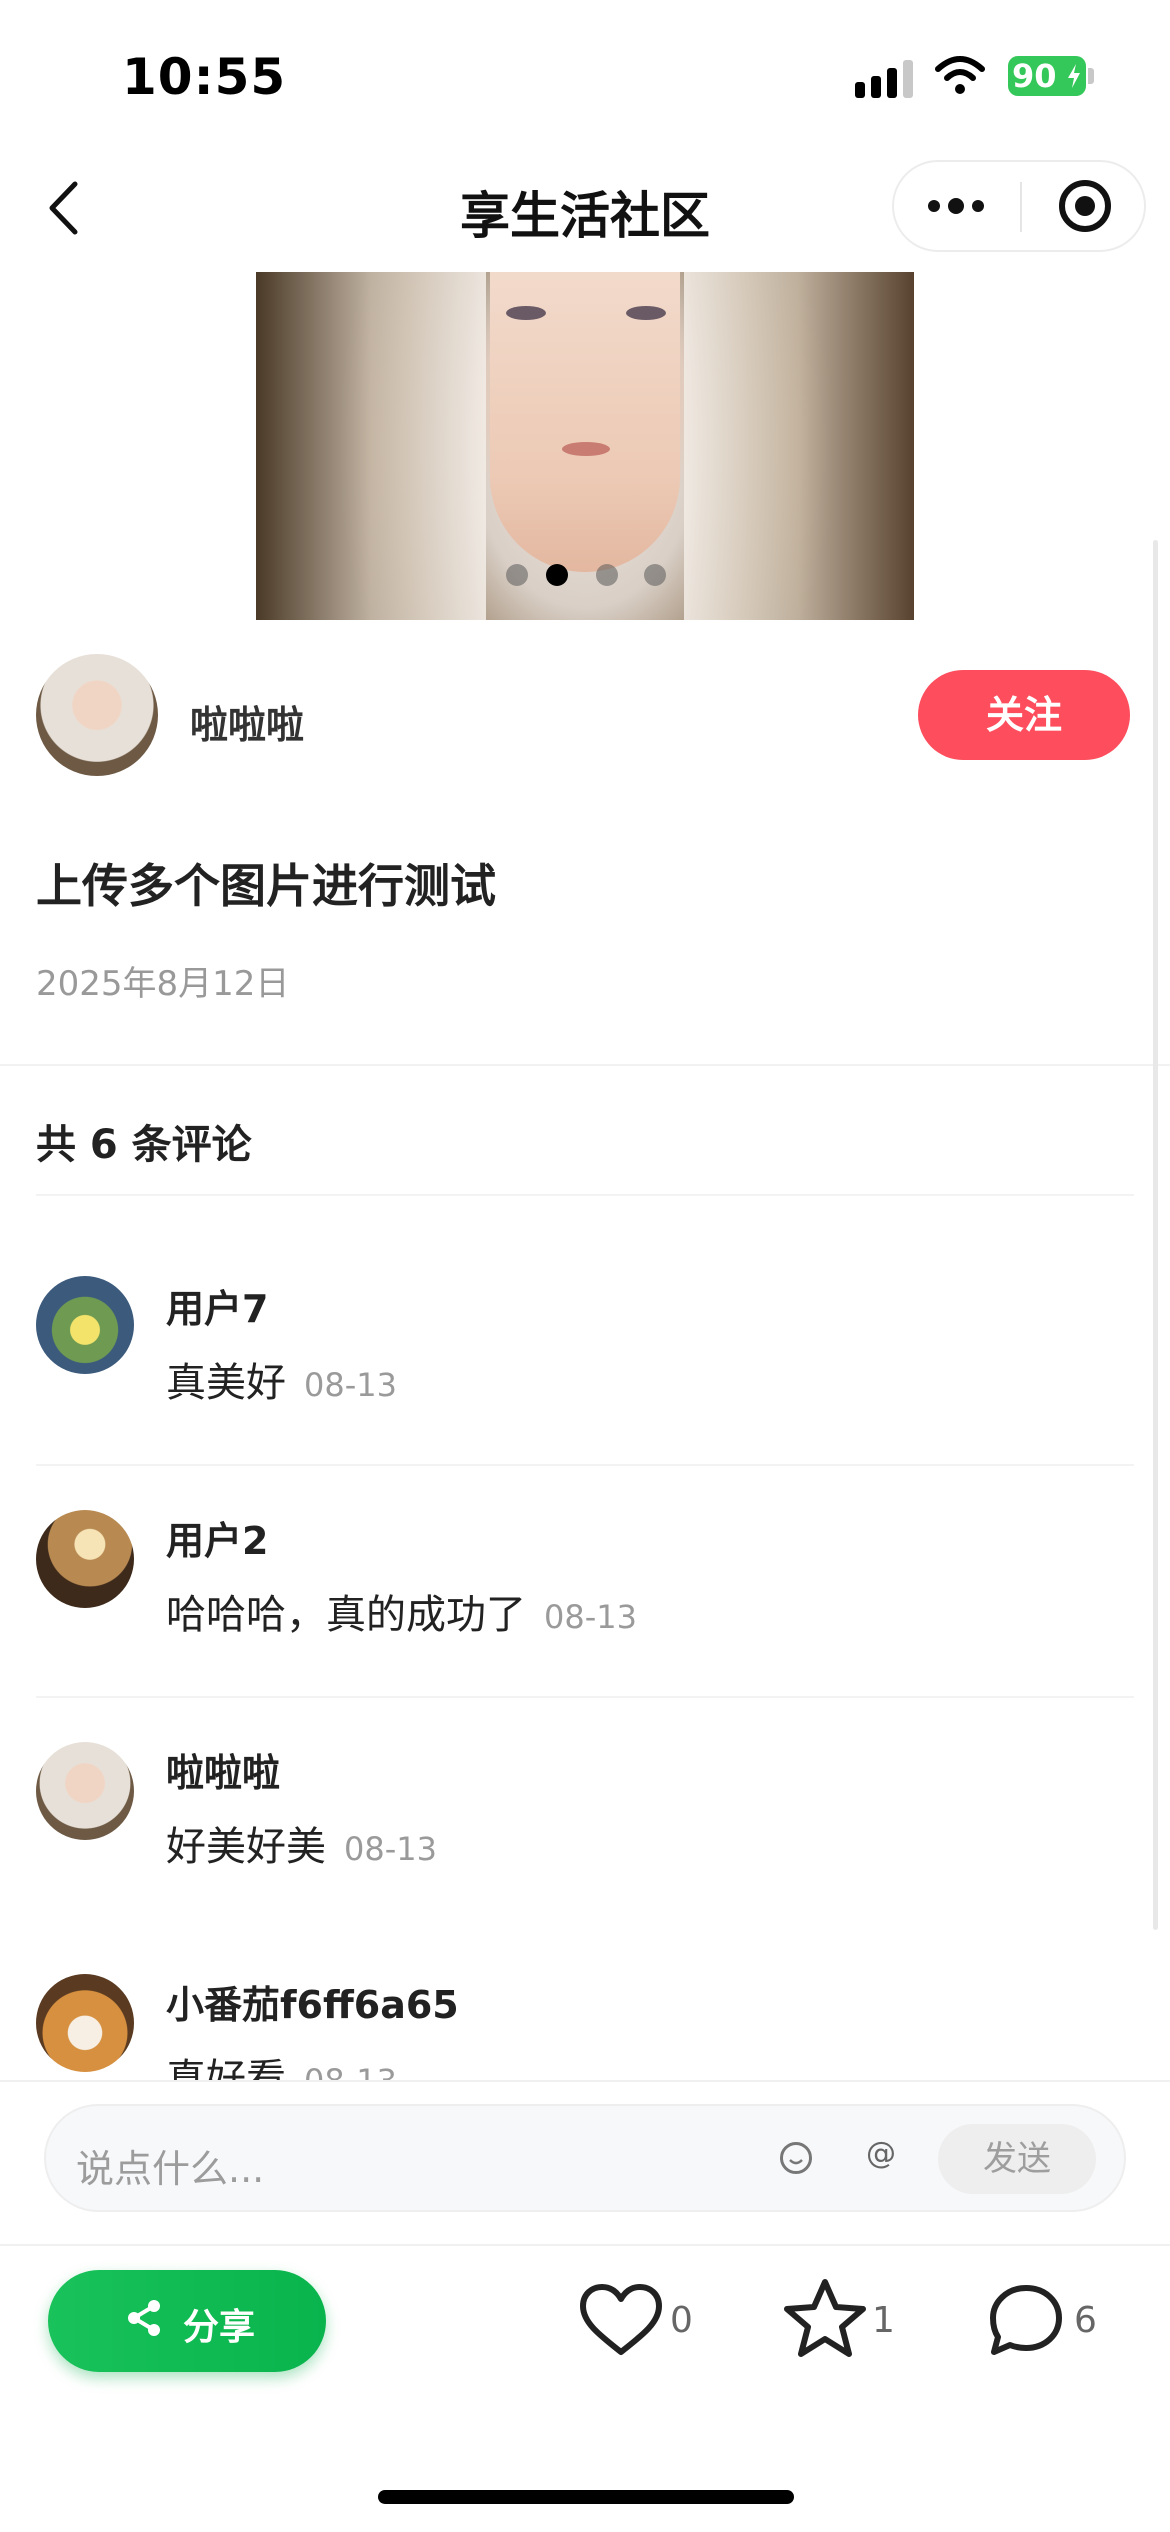 This screenshot has width=1170, height=2532. Describe the element at coordinates (163, 984) in the screenshot. I see `post-date: 2025年8月12日` at that location.